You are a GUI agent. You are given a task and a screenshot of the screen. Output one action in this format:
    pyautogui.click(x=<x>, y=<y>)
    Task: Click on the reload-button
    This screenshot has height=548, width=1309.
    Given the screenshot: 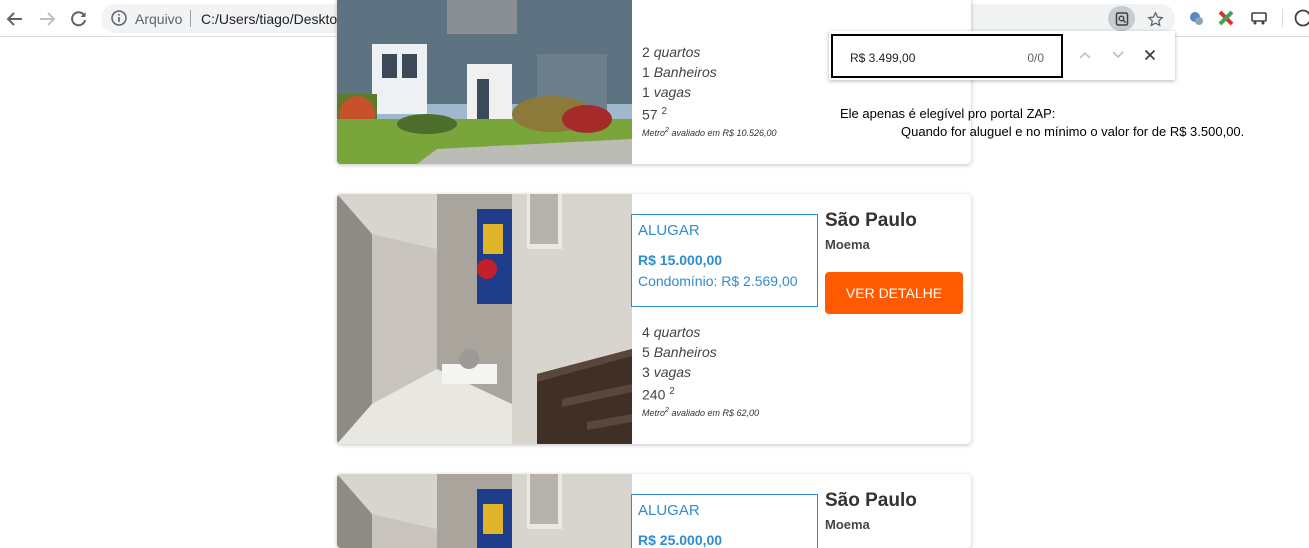 What is the action you would take?
    pyautogui.click(x=79, y=19)
    